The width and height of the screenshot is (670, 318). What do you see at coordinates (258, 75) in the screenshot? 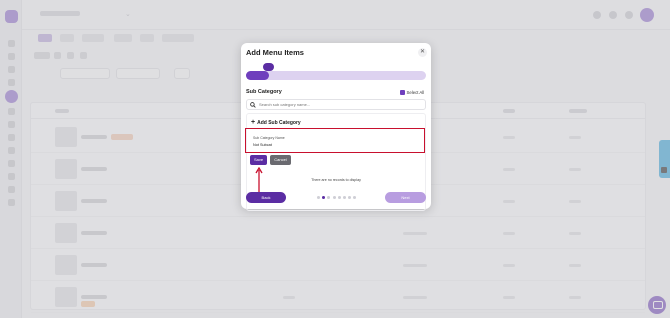
I see `step-progress-fill` at bounding box center [258, 75].